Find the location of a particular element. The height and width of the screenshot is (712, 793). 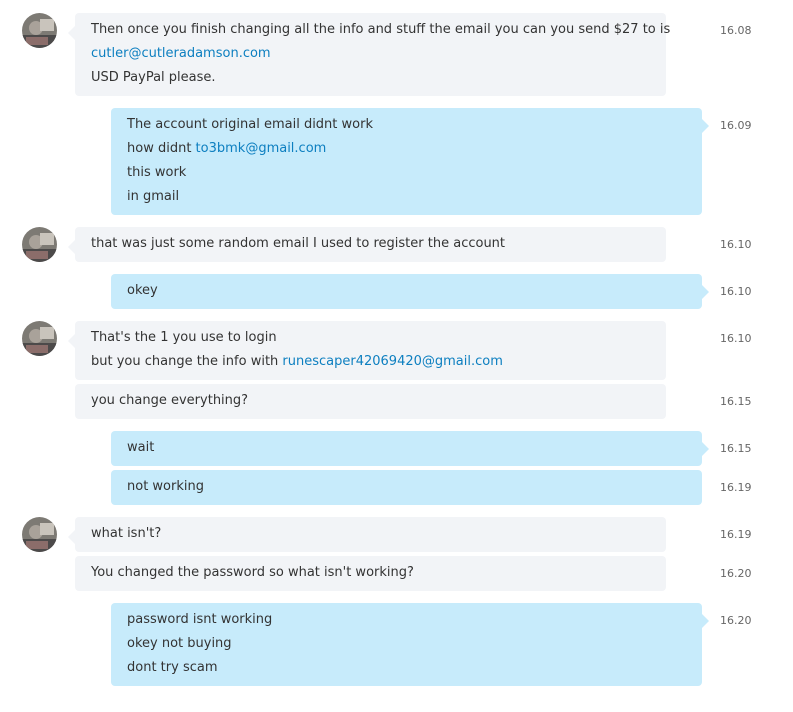

message-text: you change everything? is located at coordinates (170, 400).